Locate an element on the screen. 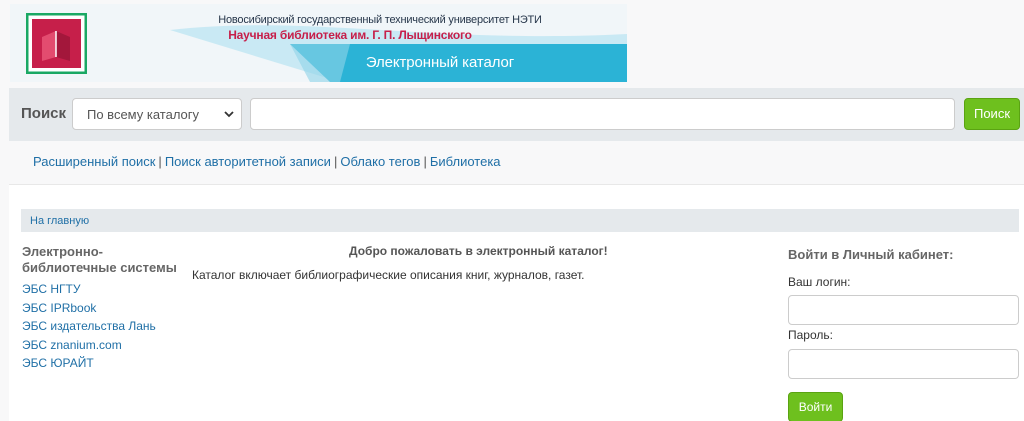 This screenshot has height=421, width=1024. search-button: Поиск is located at coordinates (992, 114).